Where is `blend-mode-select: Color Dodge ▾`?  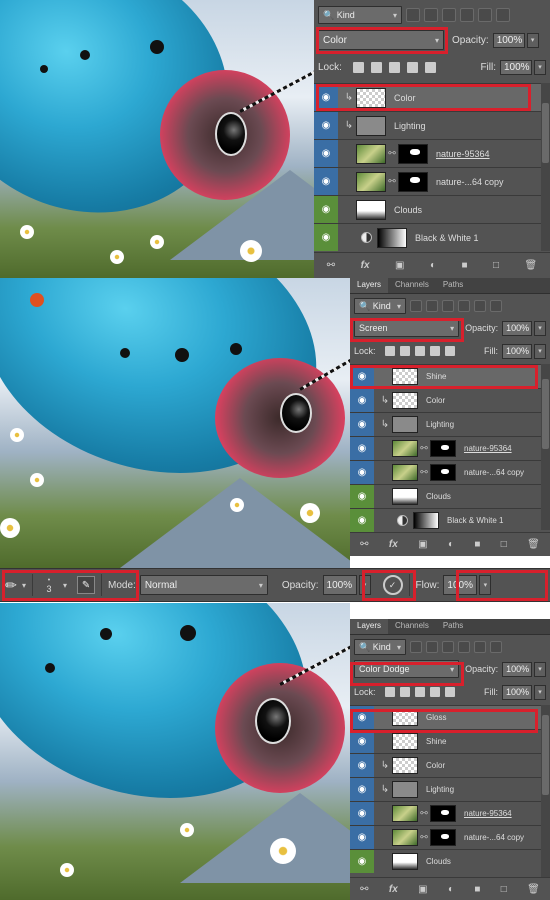 blend-mode-select: Color Dodge ▾ is located at coordinates (407, 669).